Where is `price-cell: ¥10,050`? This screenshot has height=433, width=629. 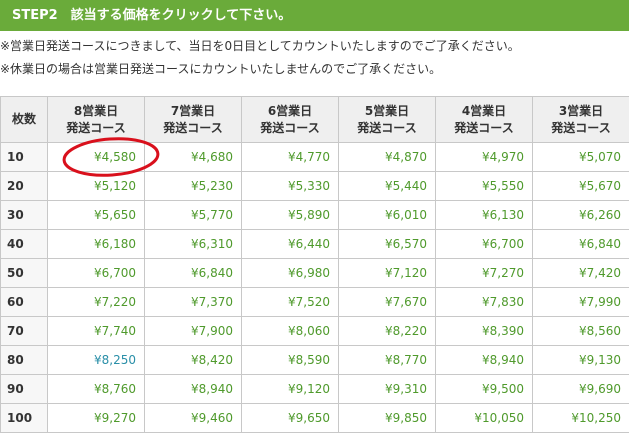
price-cell: ¥10,050 is located at coordinates (484, 418).